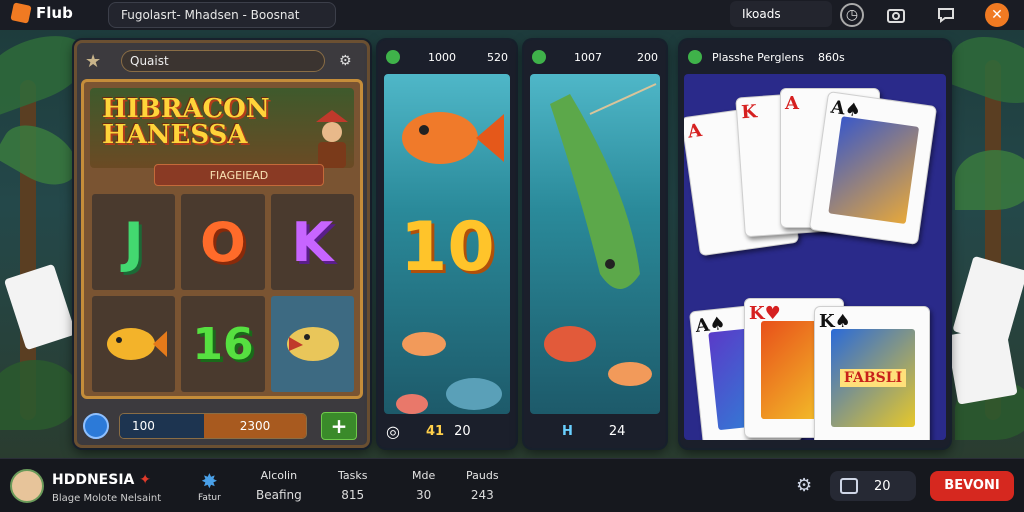 Image resolution: width=1024 pixels, height=512 pixels. I want to click on settings-gear-icon: ⚙, so click(804, 485).